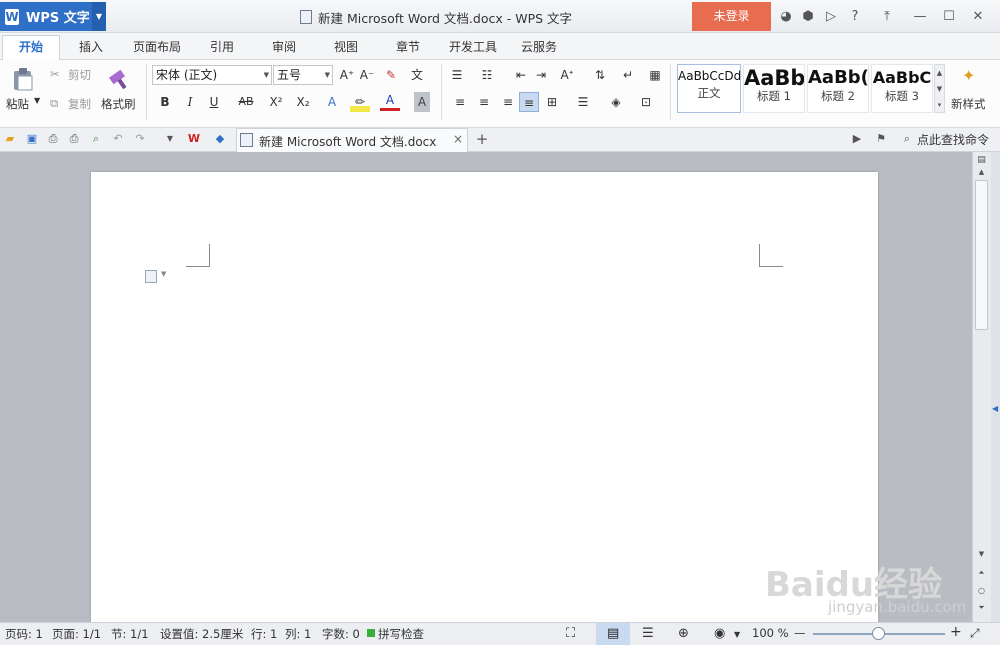 This screenshot has width=1000, height=645. Describe the element at coordinates (201, 634) in the screenshot. I see `status-setting-value: 设置值: 2.5厘米` at that location.